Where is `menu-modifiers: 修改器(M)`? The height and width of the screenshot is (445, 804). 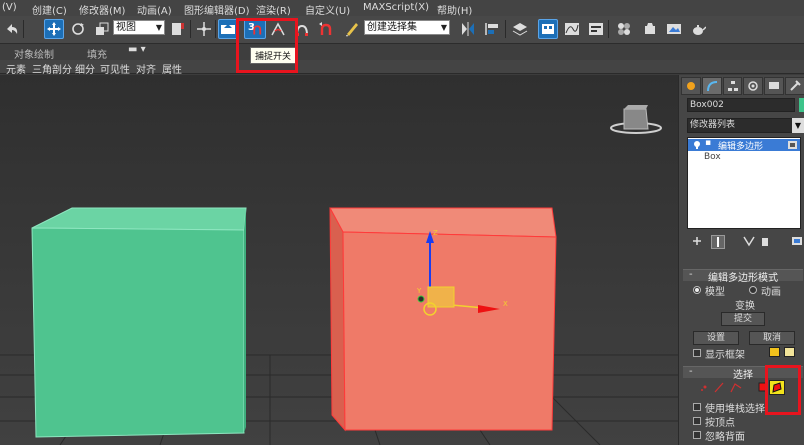
menu-modifiers: 修改器(M) is located at coordinates (102, 9).